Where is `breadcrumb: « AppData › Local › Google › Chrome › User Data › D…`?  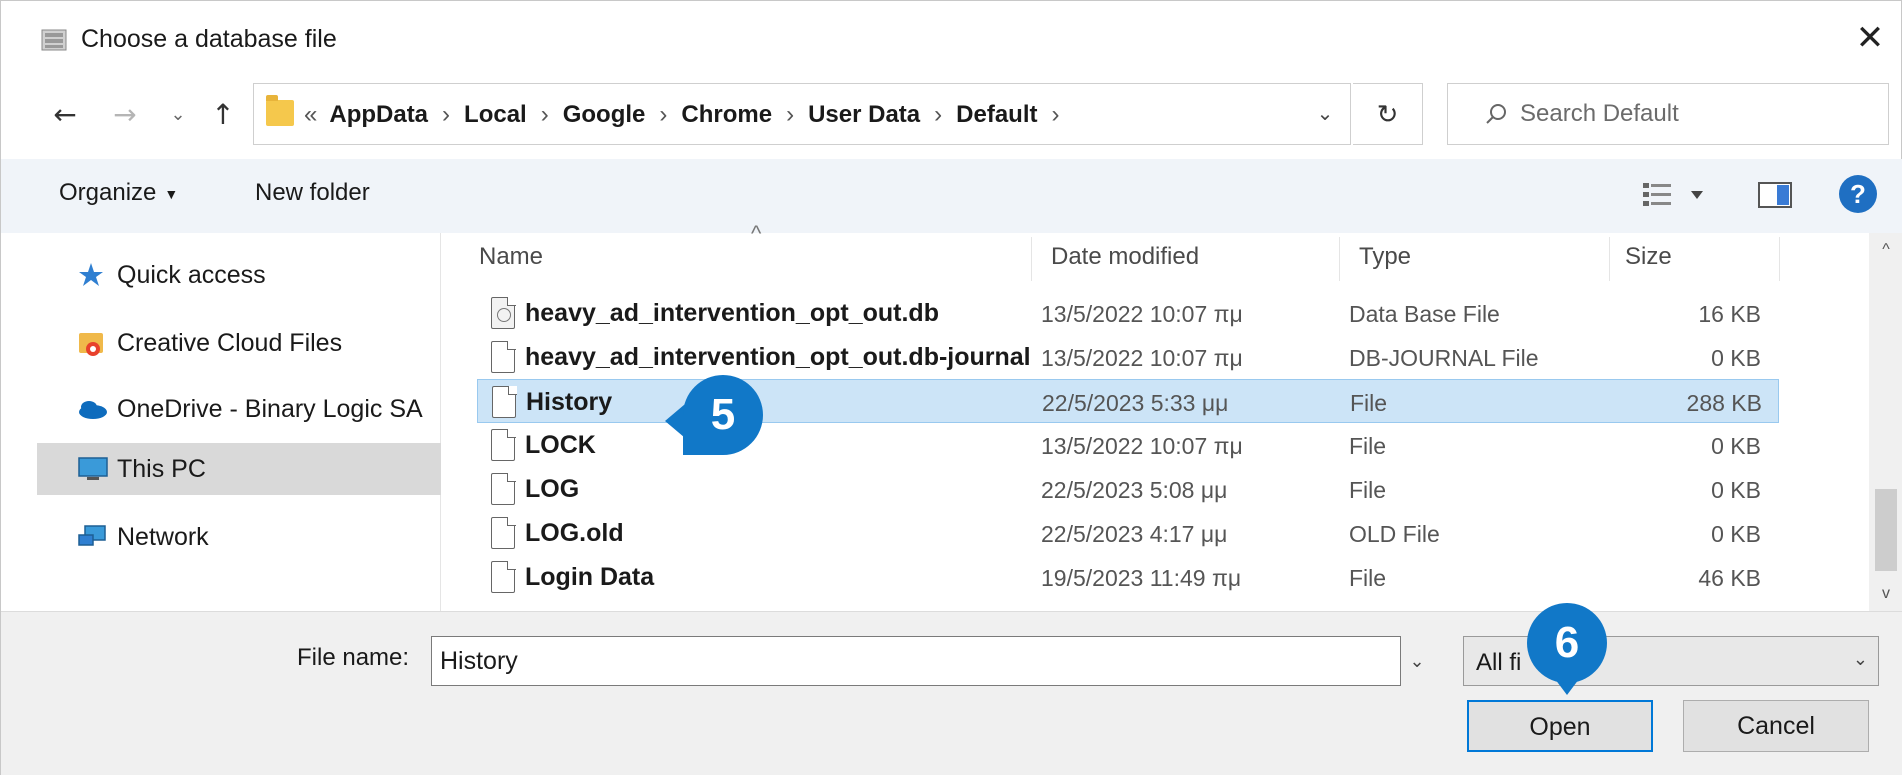
breadcrumb: « AppData › Local › Google › Chrome › User Data › D… is located at coordinates (688, 115).